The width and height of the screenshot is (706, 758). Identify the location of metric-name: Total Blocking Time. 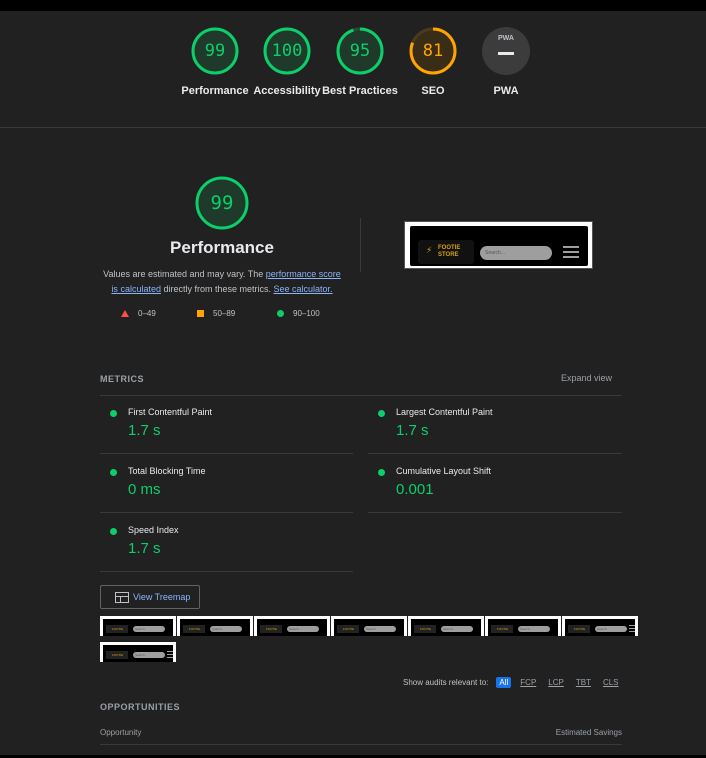
(167, 471).